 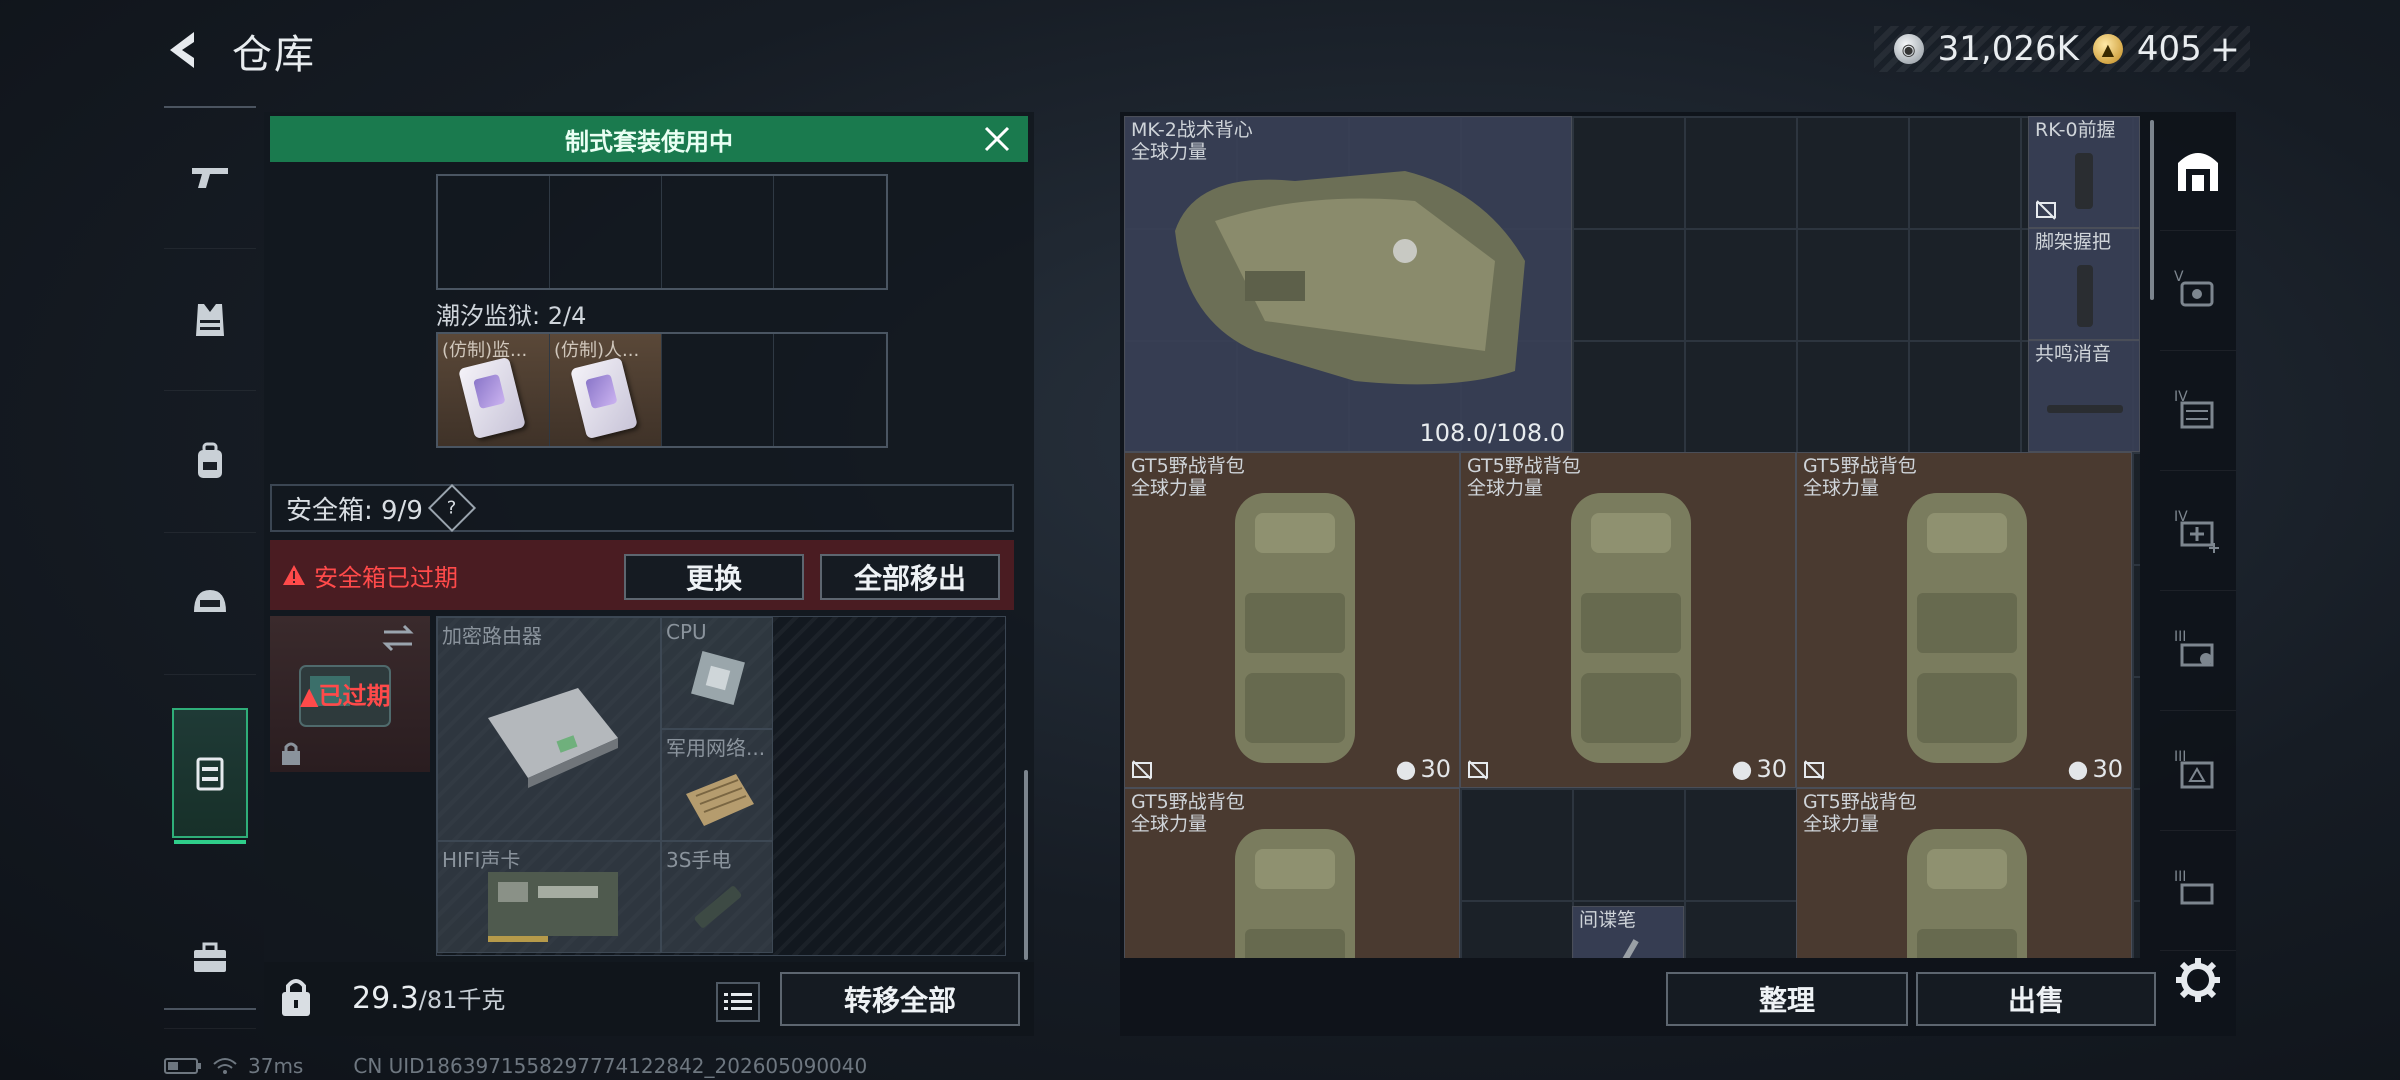 I want to click on network-module-image, so click(x=720, y=800).